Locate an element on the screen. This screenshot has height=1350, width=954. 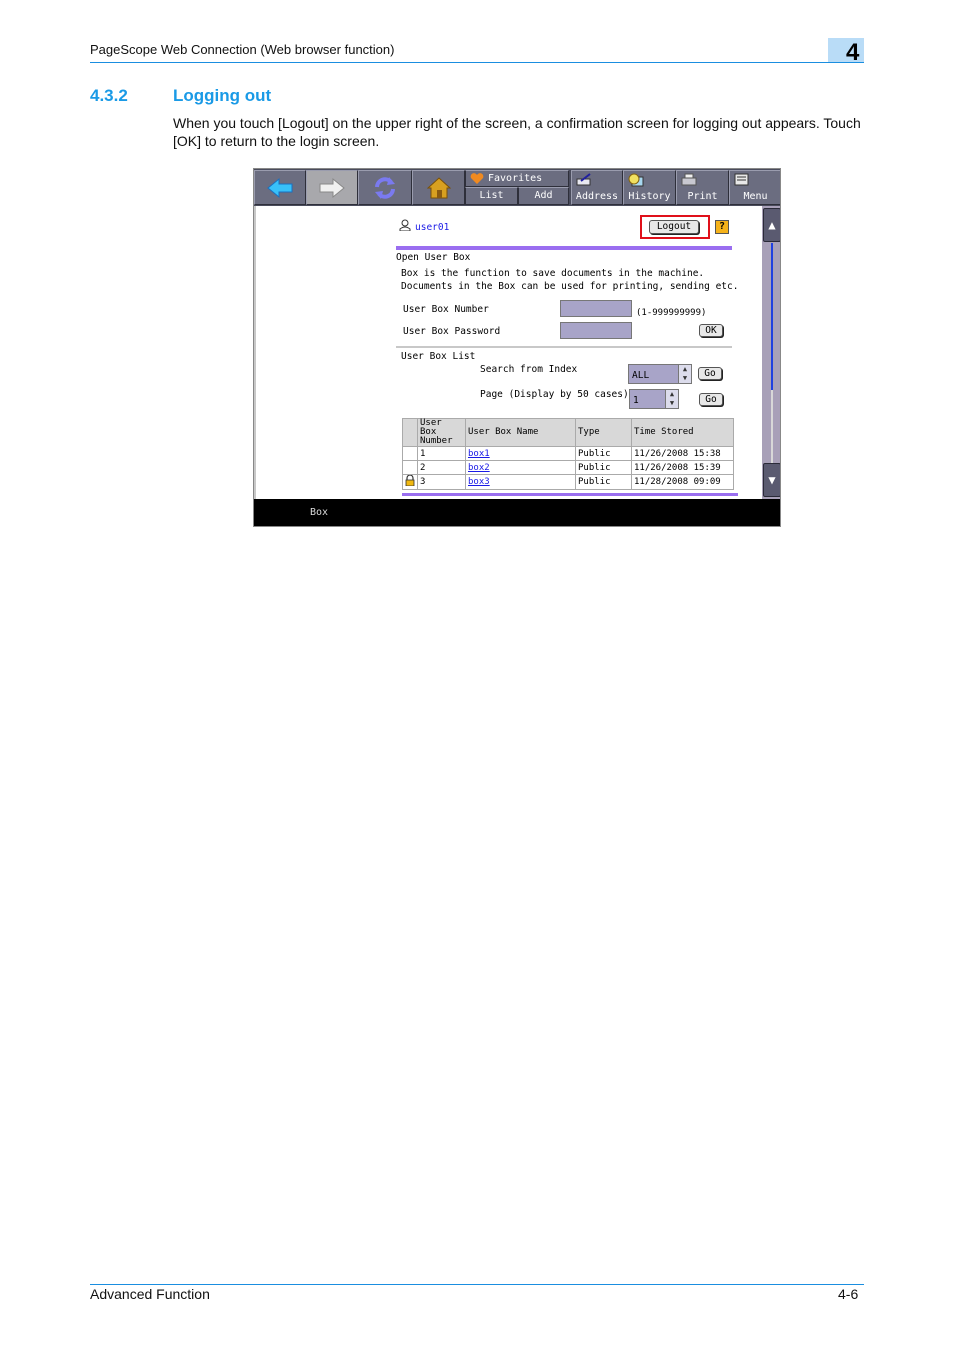
search-index-select: ALL ▲ ▼ is located at coordinates (660, 374).